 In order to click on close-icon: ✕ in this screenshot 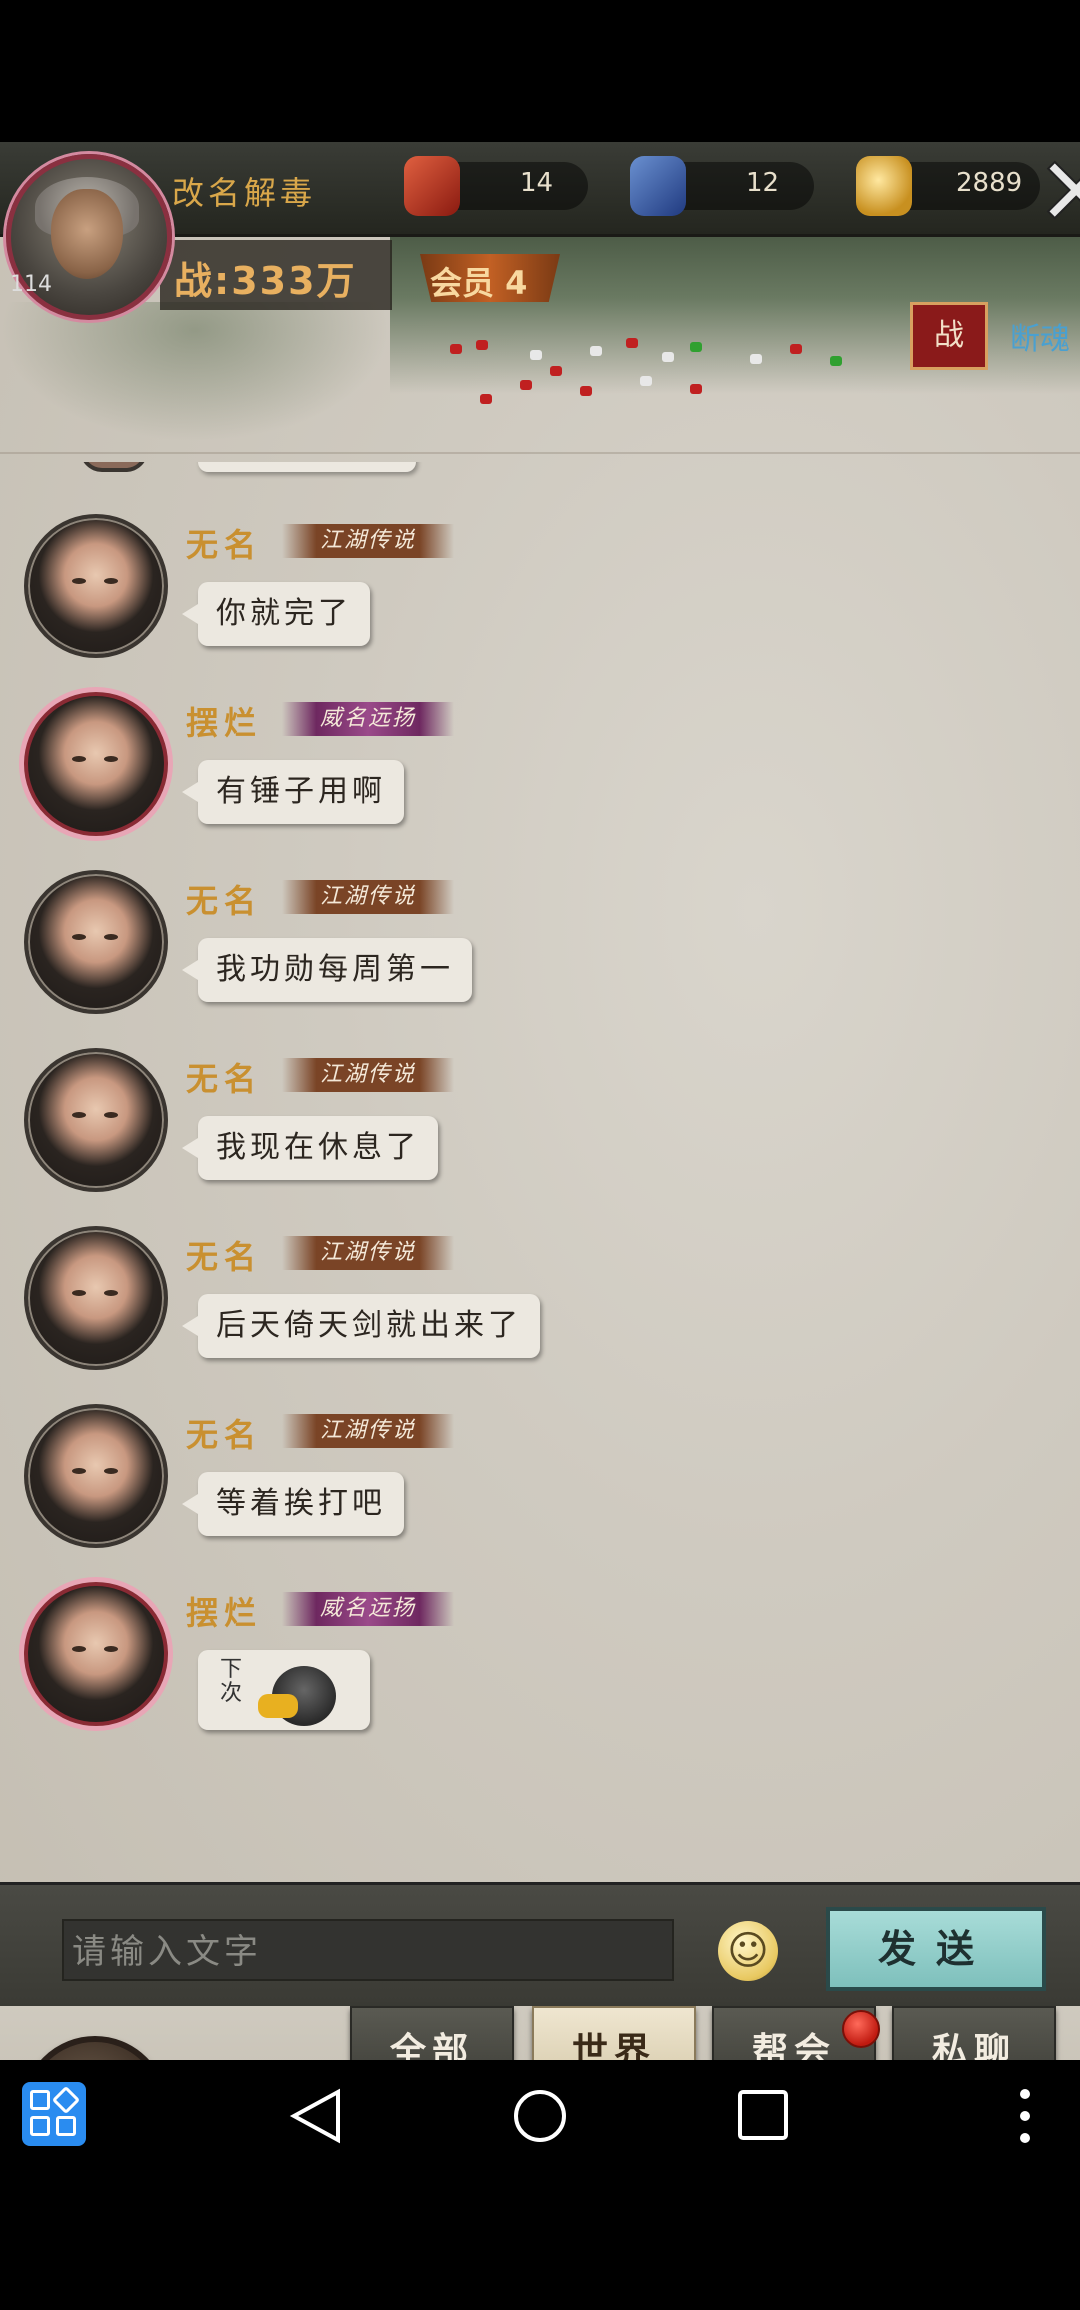, I will do `click(1057, 192)`.